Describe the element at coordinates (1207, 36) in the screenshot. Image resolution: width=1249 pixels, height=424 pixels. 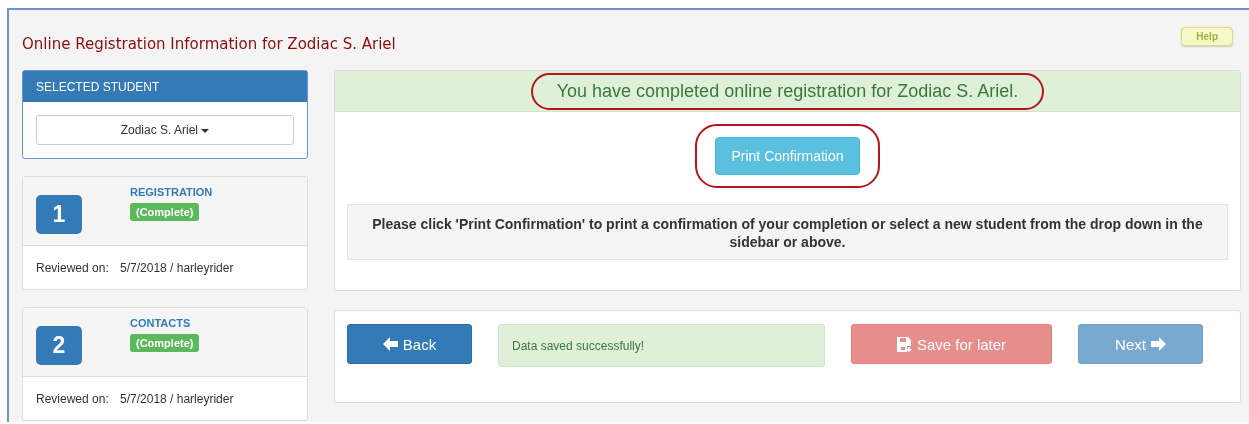
I see `help-button: Help` at that location.